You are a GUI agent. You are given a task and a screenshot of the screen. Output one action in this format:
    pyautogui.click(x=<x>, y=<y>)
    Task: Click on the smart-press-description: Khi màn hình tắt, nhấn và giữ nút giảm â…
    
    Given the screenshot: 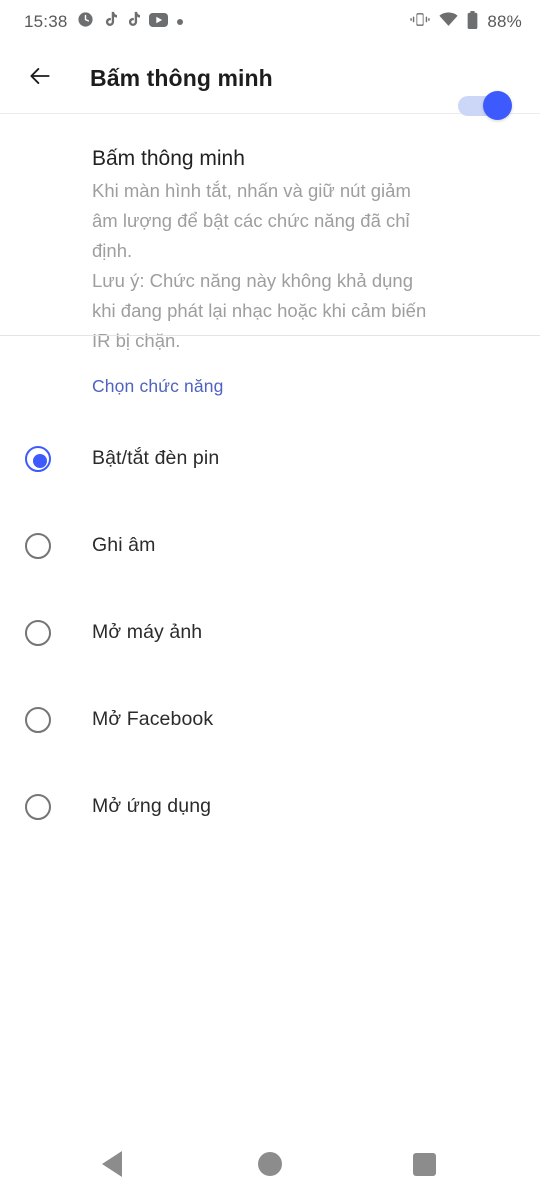 What is the action you would take?
    pyautogui.click(x=259, y=265)
    